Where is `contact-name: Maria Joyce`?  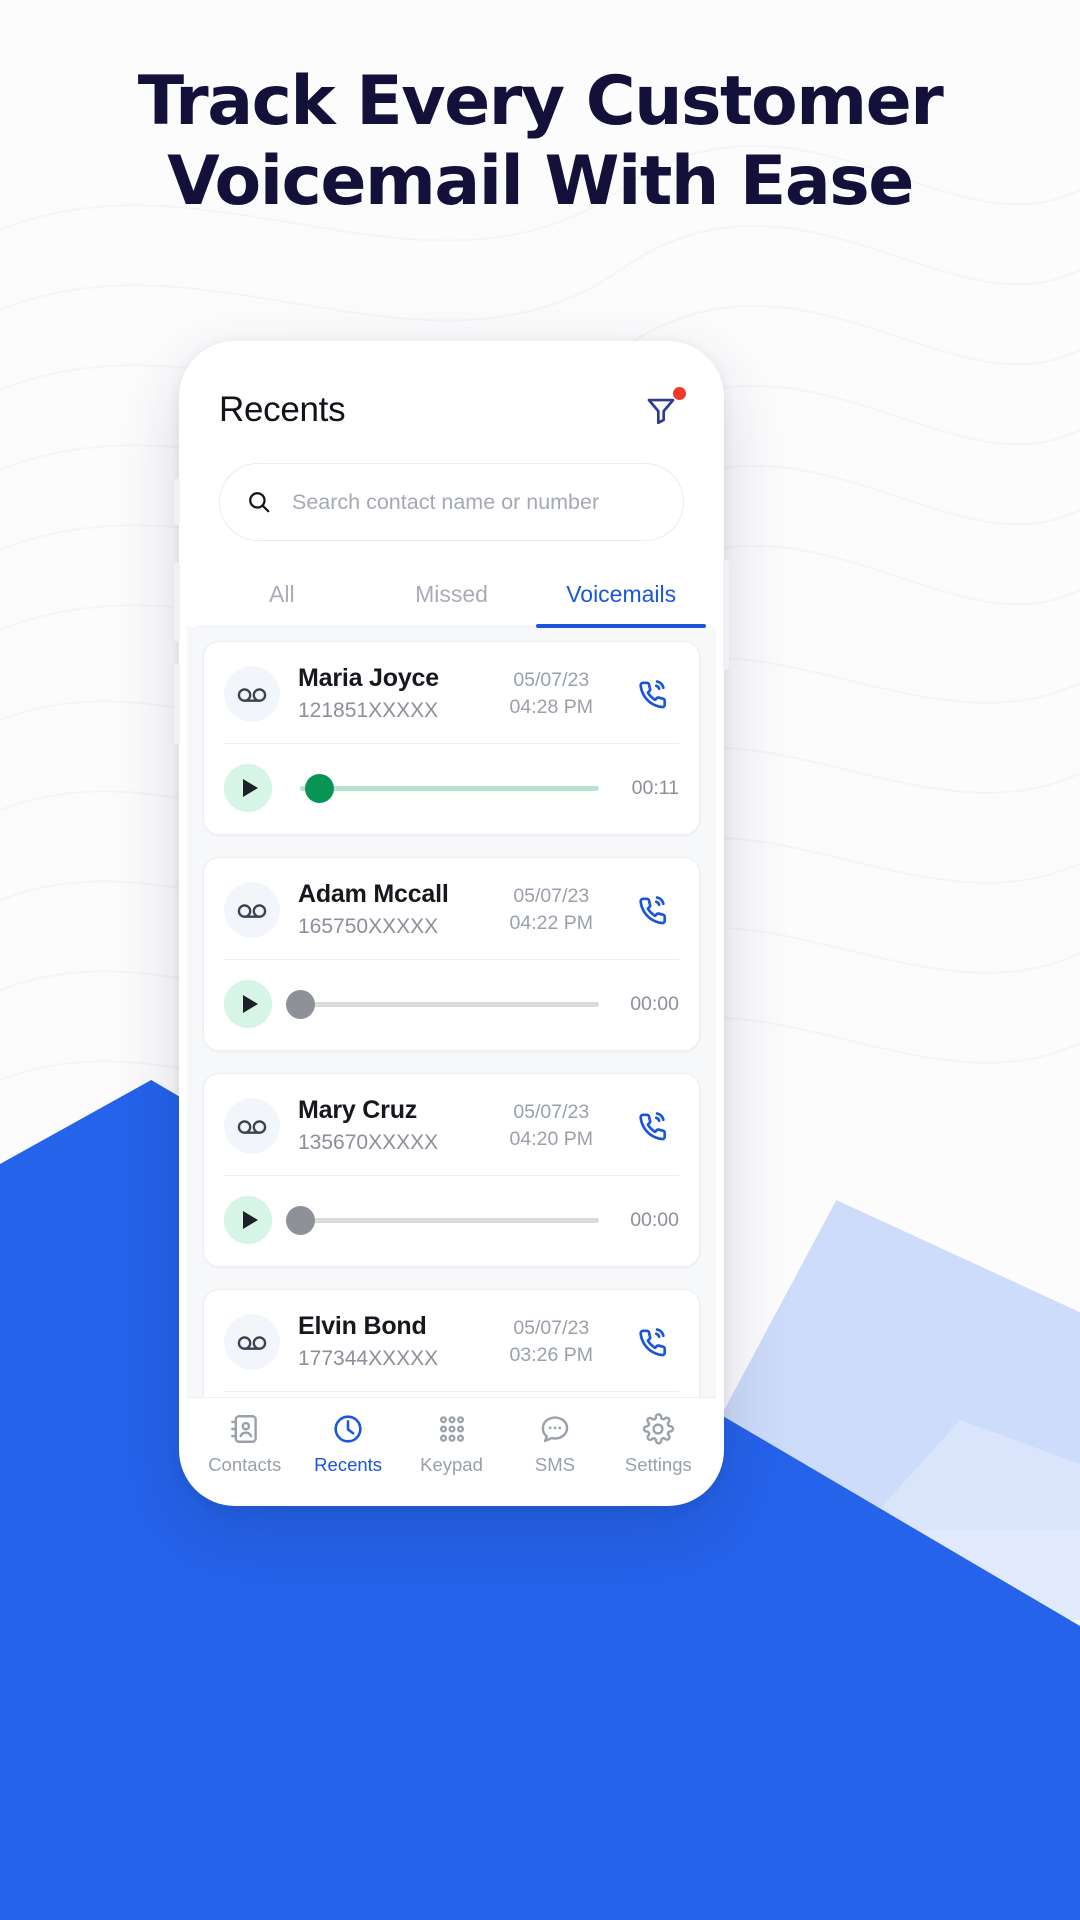 contact-name: Maria Joyce is located at coordinates (368, 678).